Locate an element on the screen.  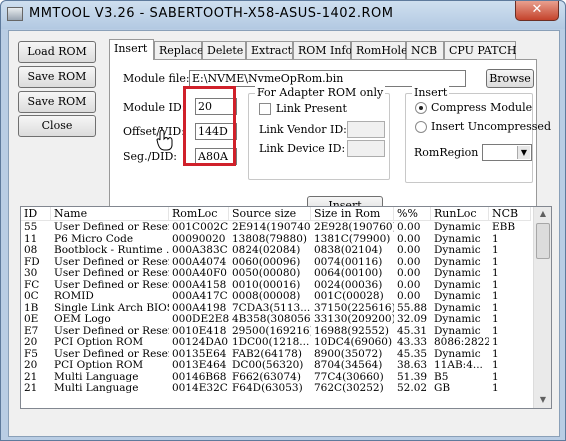
save-rom-as-button: Save ROM as.. is located at coordinates (57, 109).